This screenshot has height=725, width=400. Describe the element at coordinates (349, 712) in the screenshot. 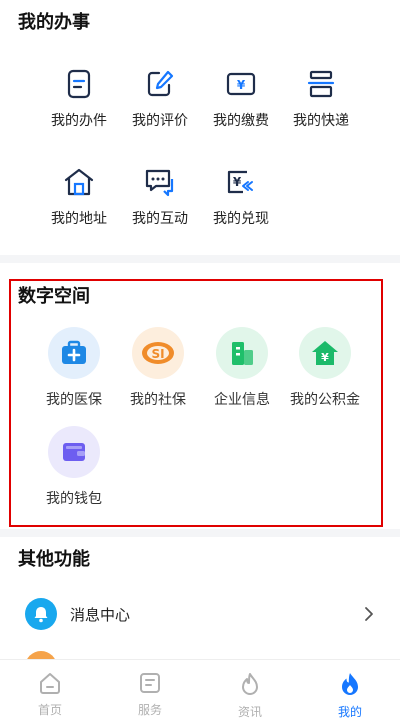

I see `tab-label: 我的` at that location.